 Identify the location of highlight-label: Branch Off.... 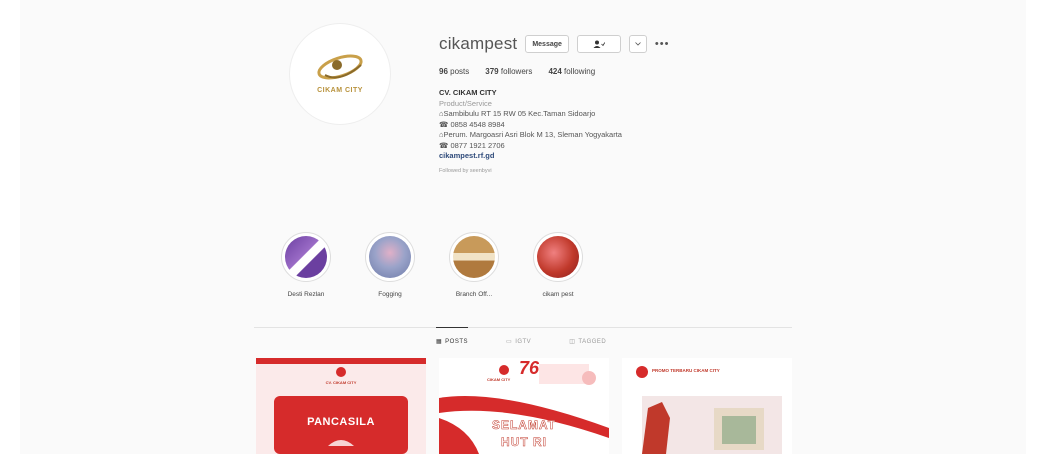
(474, 294).